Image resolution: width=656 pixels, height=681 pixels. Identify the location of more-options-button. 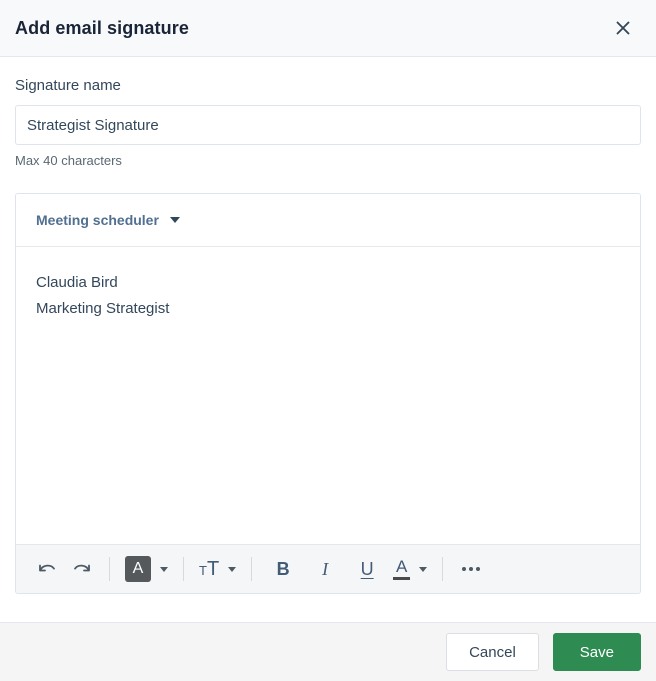
(471, 569).